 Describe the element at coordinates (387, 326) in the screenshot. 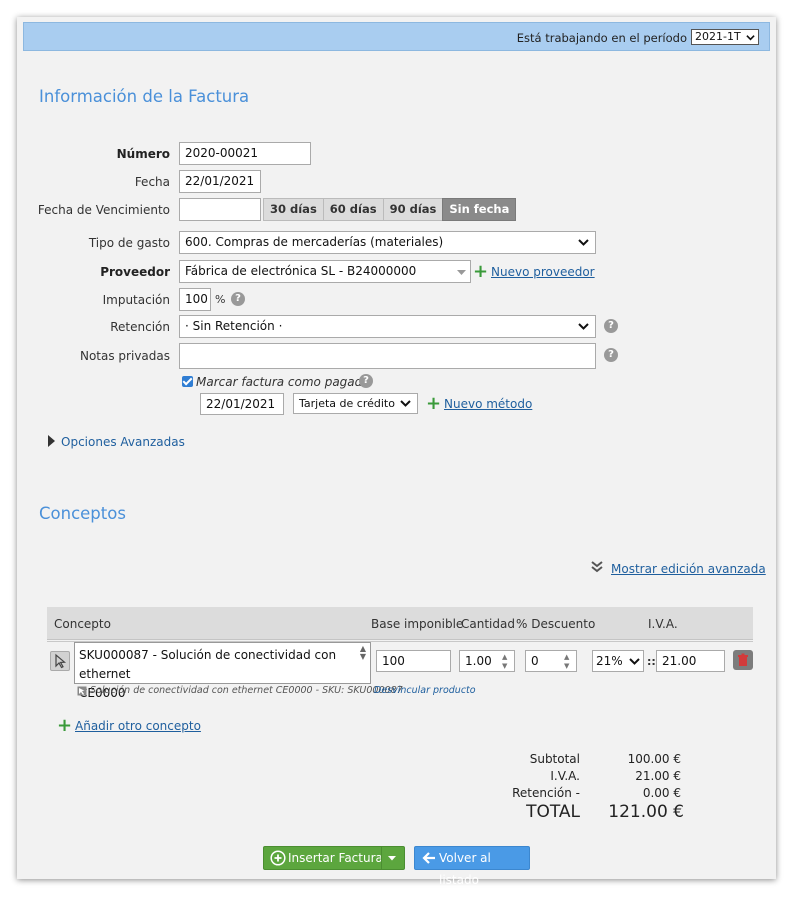

I see `retencion-select: · Sin Retención ·` at that location.